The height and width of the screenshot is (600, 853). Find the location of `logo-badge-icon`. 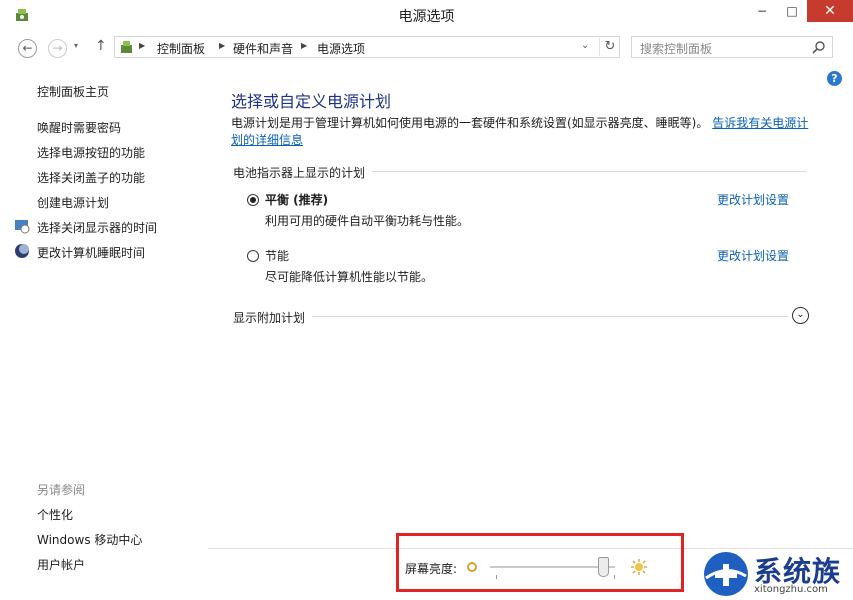

logo-badge-icon is located at coordinates (726, 574).